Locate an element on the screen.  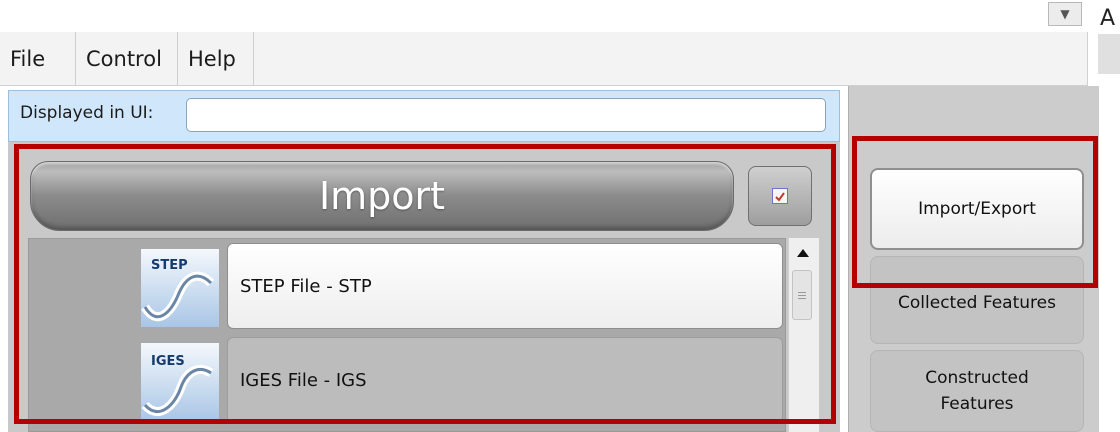
chevron-down-icon: ▼ is located at coordinates (1065, 14).